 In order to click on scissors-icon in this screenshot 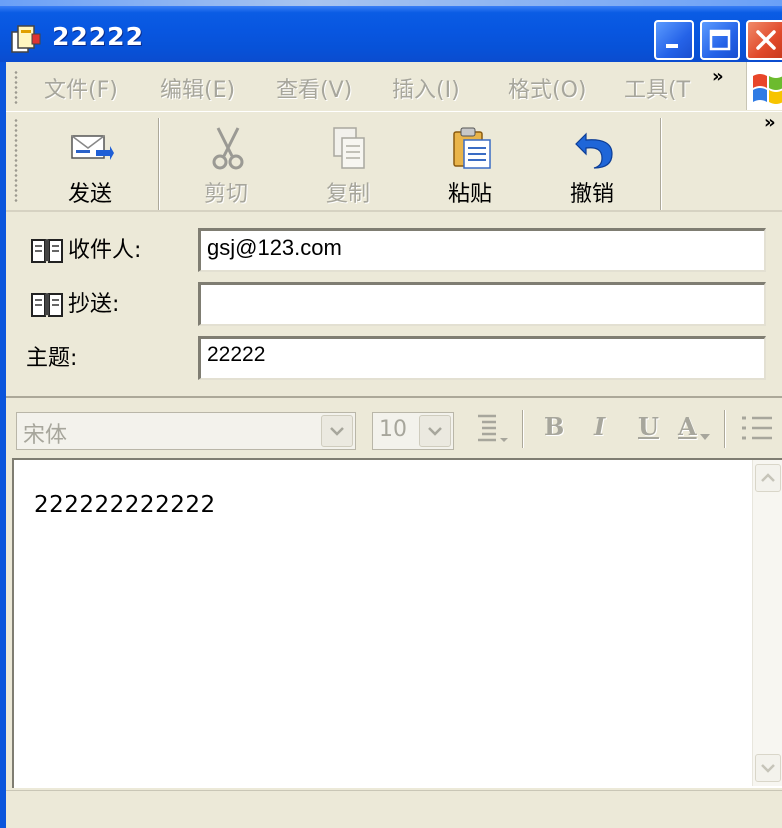, I will do `click(228, 148)`.